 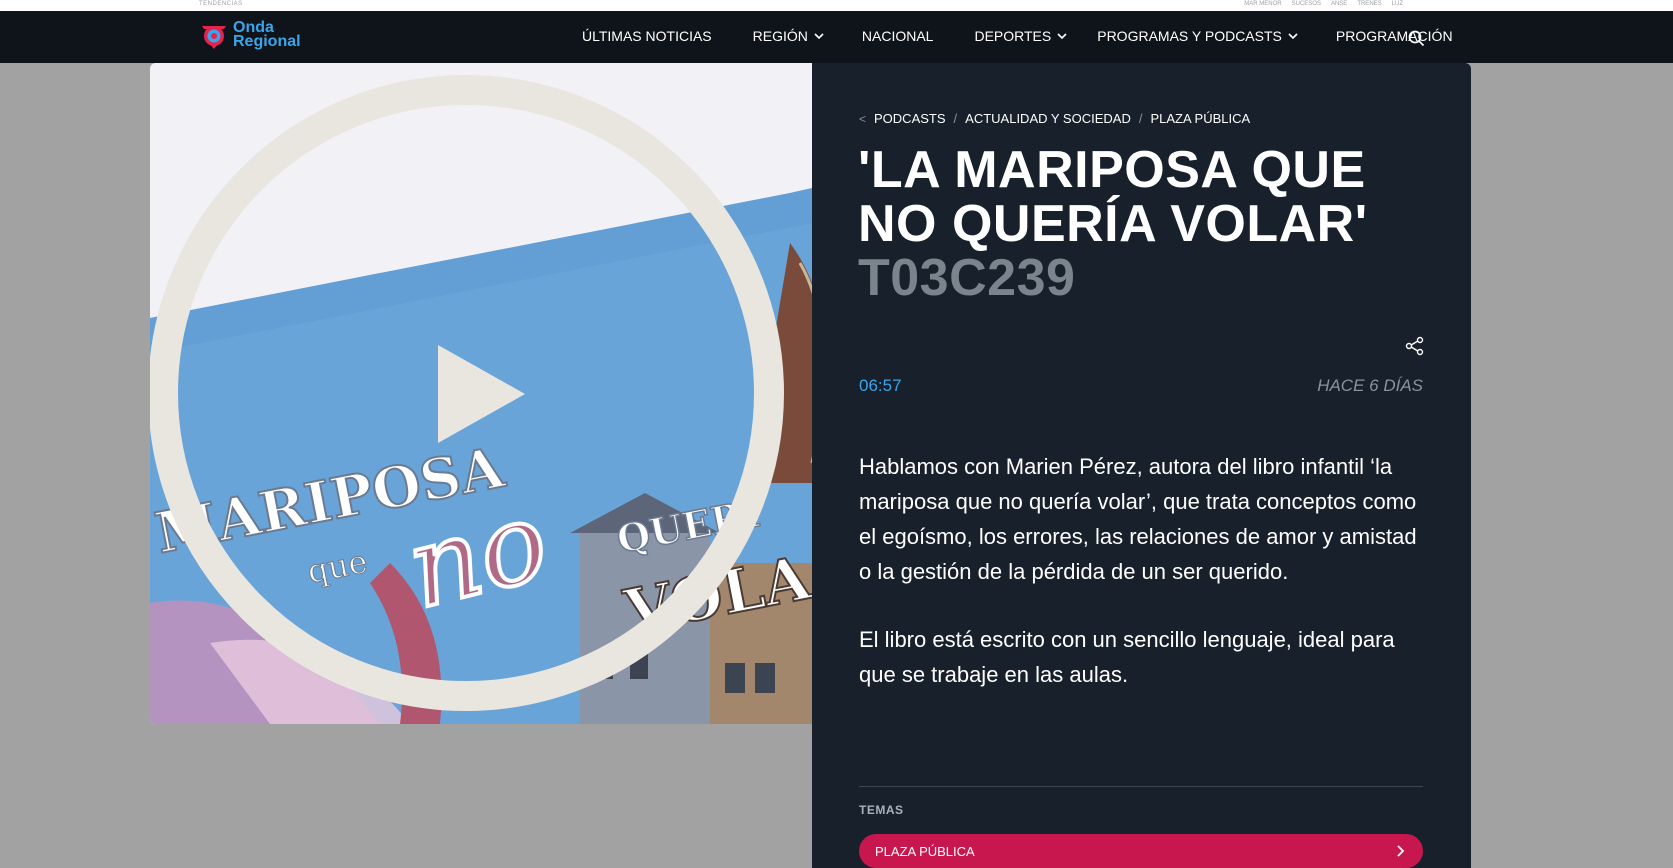 What do you see at coordinates (1369, 4) in the screenshot?
I see `trending-link: TRENES` at bounding box center [1369, 4].